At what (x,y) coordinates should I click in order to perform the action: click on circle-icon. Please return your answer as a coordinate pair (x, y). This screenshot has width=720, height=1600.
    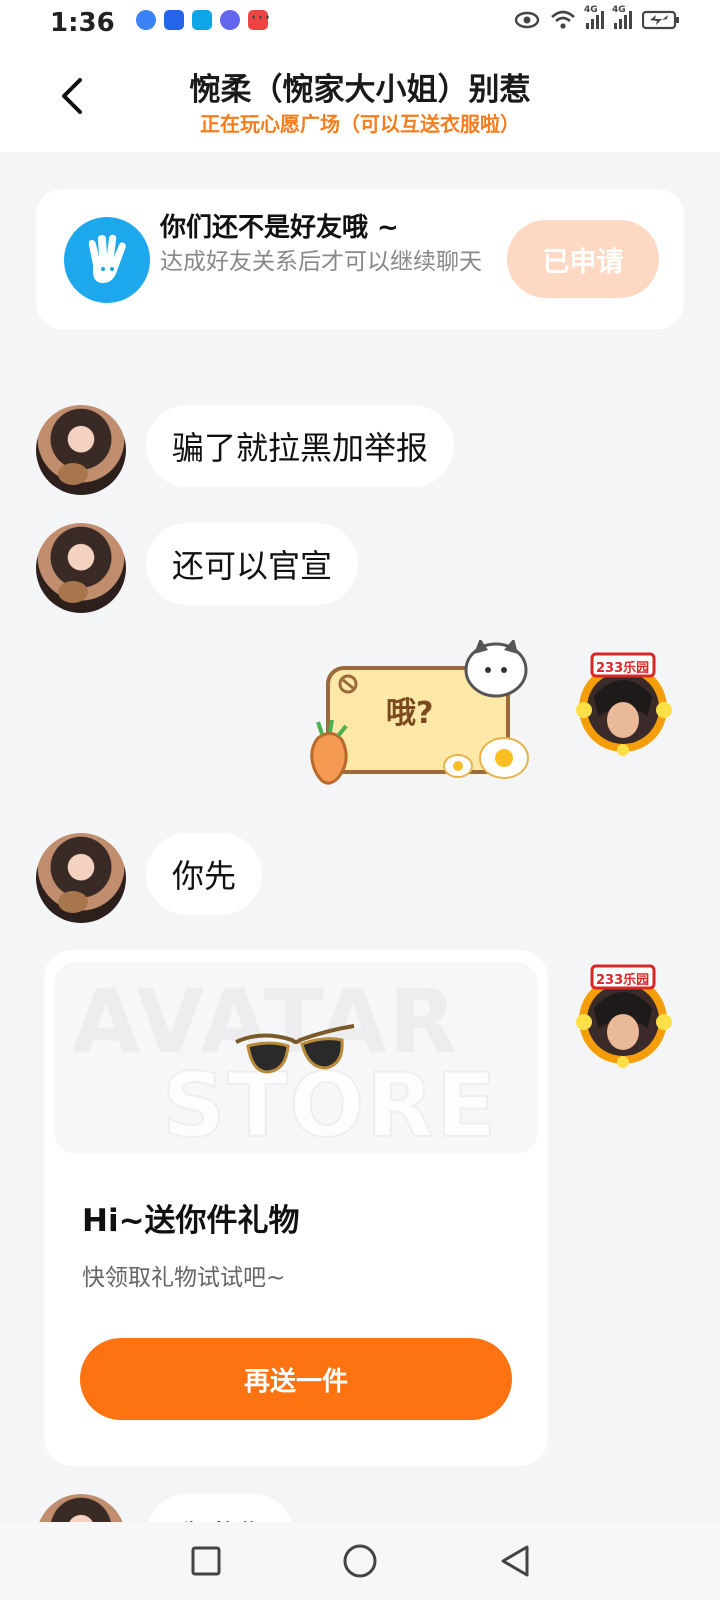
    Looking at the image, I should click on (360, 1561).